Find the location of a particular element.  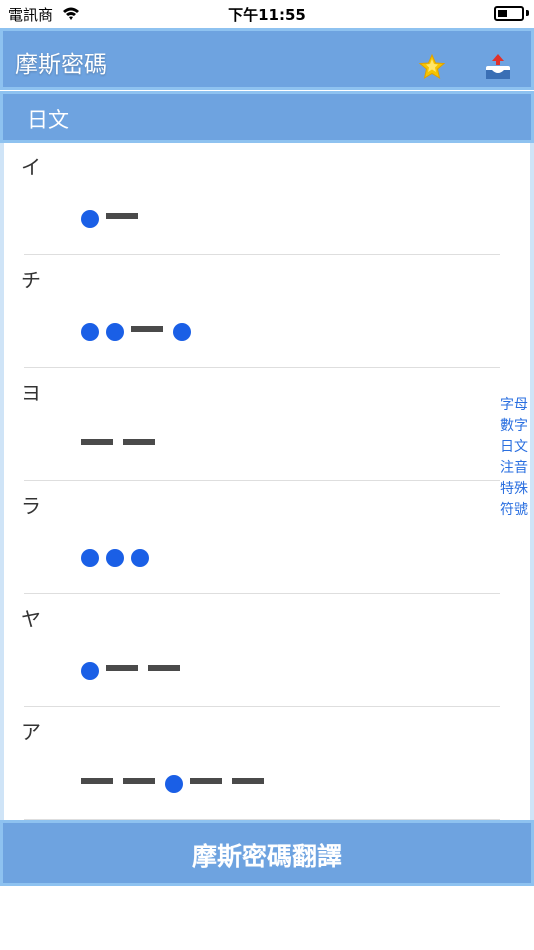

share-inbox-icon is located at coordinates (498, 68).